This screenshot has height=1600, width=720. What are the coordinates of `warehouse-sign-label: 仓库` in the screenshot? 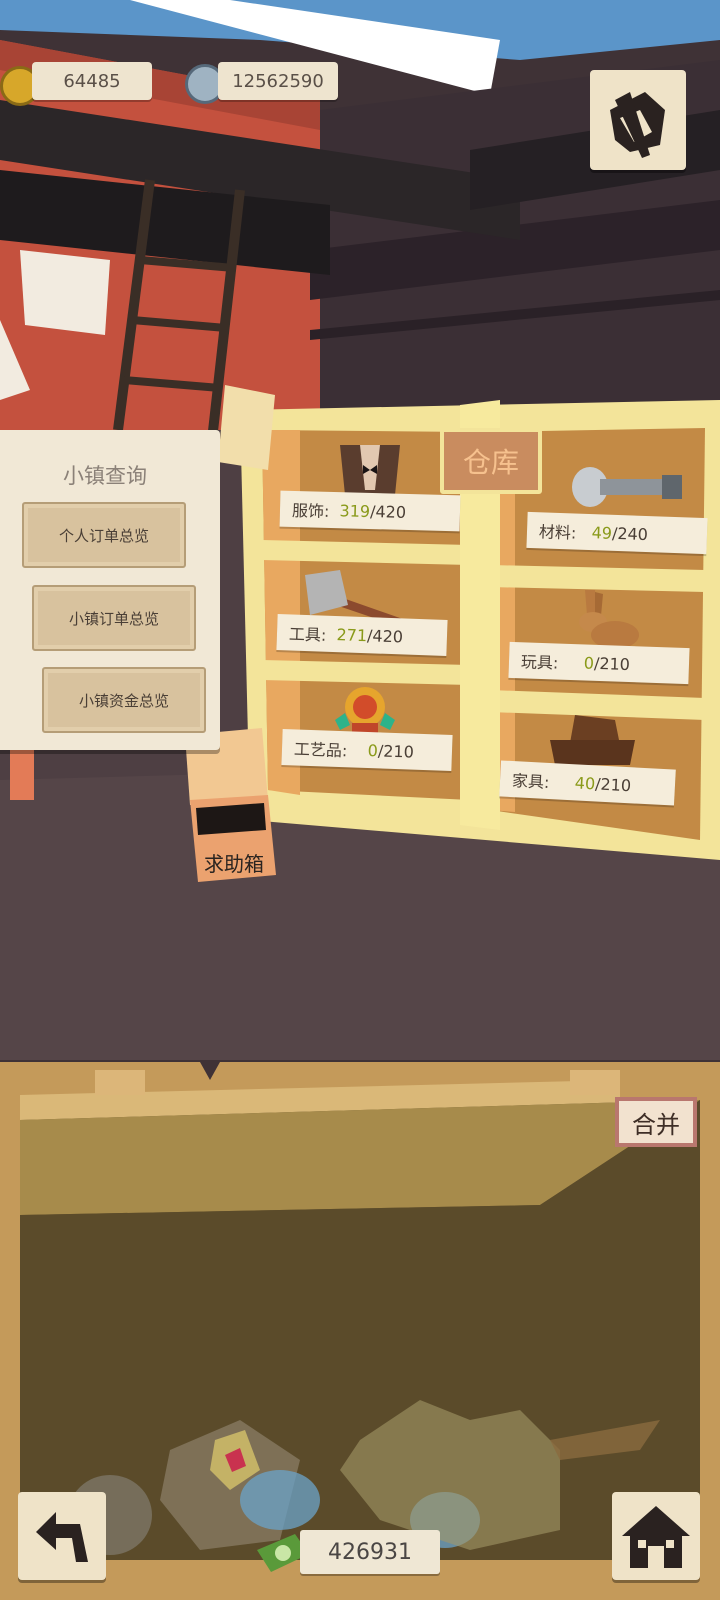 It's located at (490, 462).